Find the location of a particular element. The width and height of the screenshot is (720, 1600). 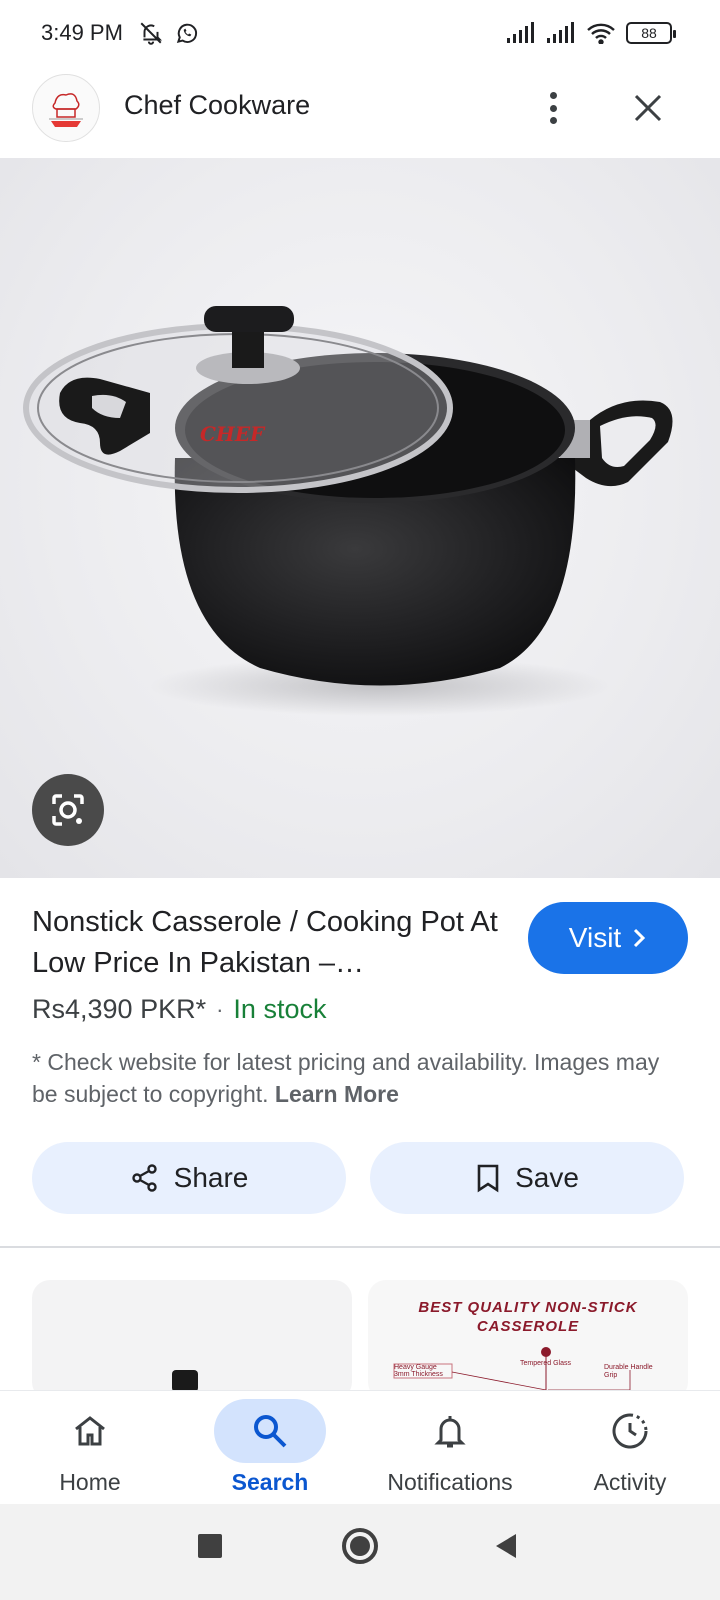

back-button-icon is located at coordinates (506, 1546).